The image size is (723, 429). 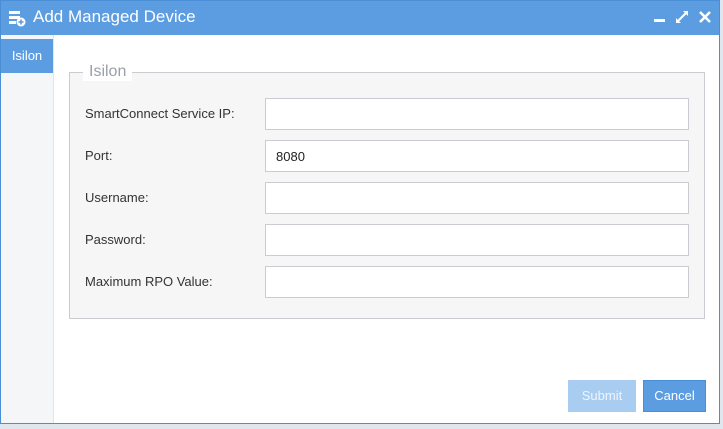 What do you see at coordinates (660, 17) in the screenshot?
I see `minimize-icon` at bounding box center [660, 17].